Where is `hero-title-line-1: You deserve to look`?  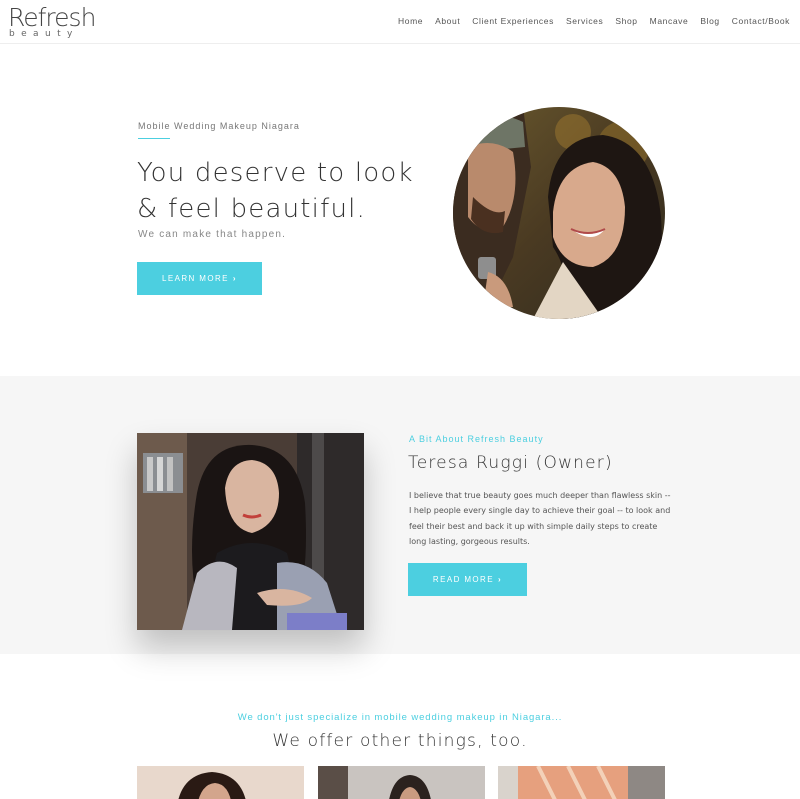
hero-title-line-1: You deserve to look is located at coordinates (275, 173).